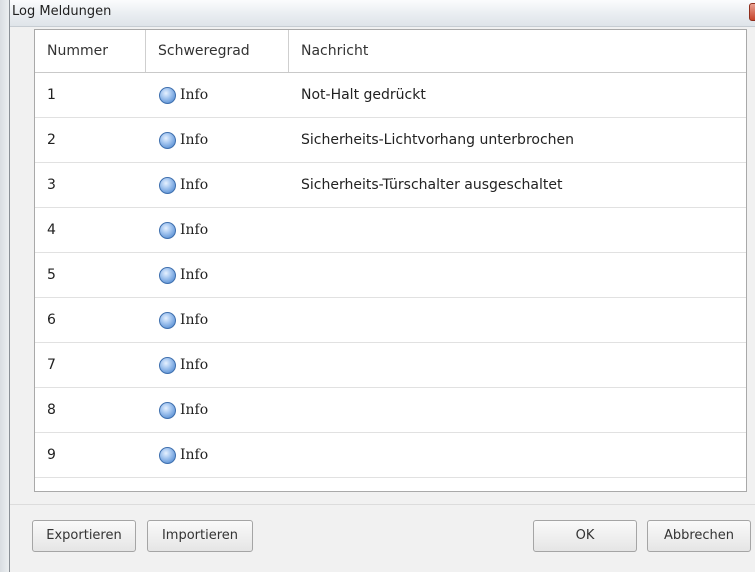  Describe the element at coordinates (200, 536) in the screenshot. I see `import-button: Importieren` at that location.